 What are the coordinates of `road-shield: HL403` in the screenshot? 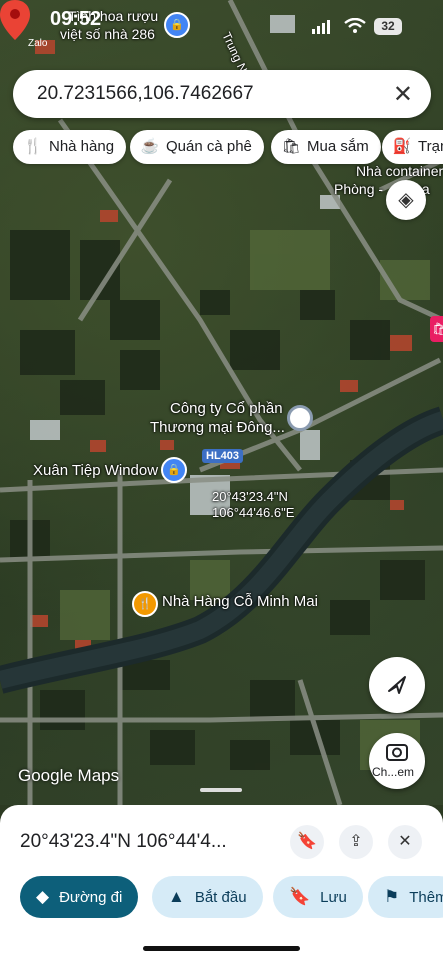 It's located at (223, 456).